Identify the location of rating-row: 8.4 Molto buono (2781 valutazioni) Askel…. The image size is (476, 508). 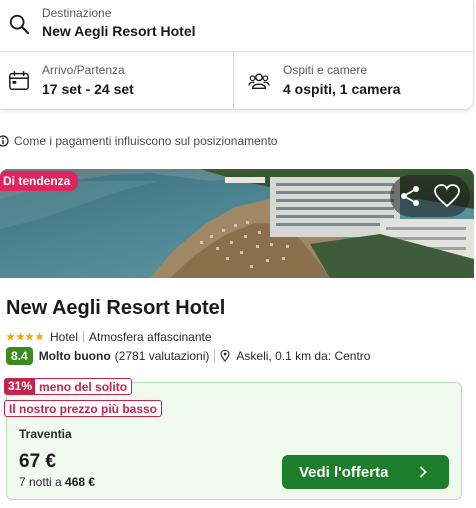
(188, 356).